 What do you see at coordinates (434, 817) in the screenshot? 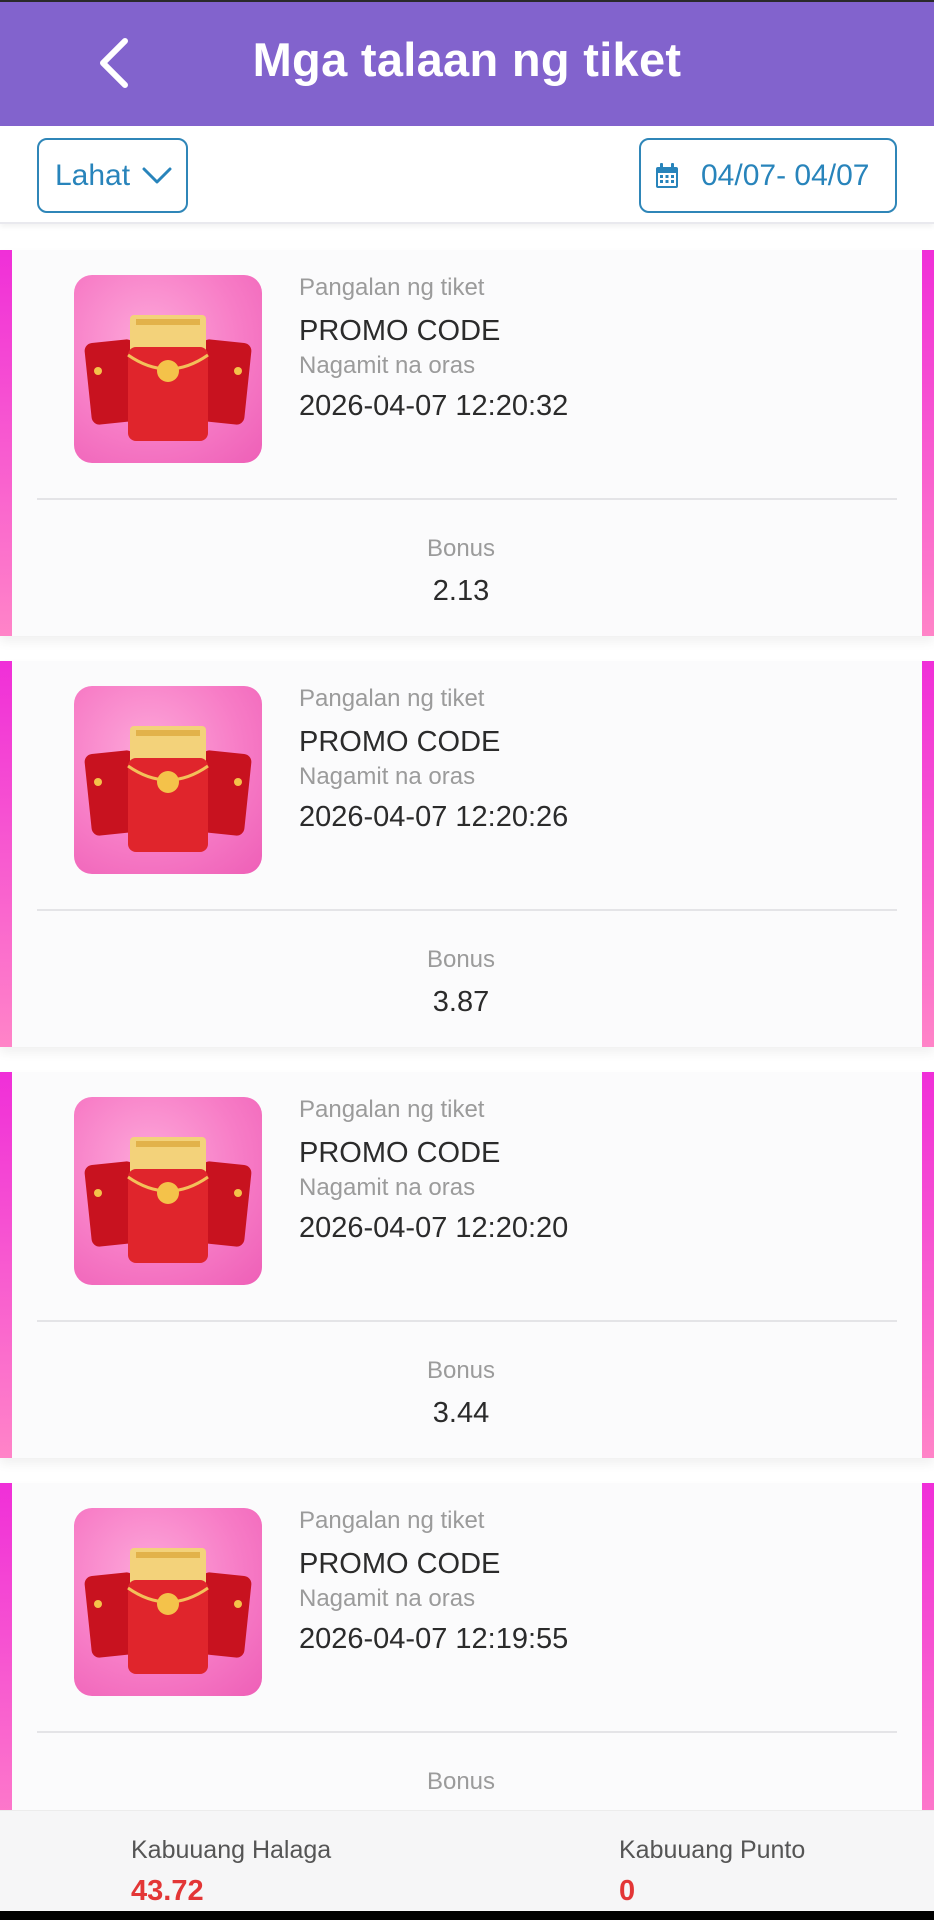
I see `used-time: 2026-04-07 12:20:26` at bounding box center [434, 817].